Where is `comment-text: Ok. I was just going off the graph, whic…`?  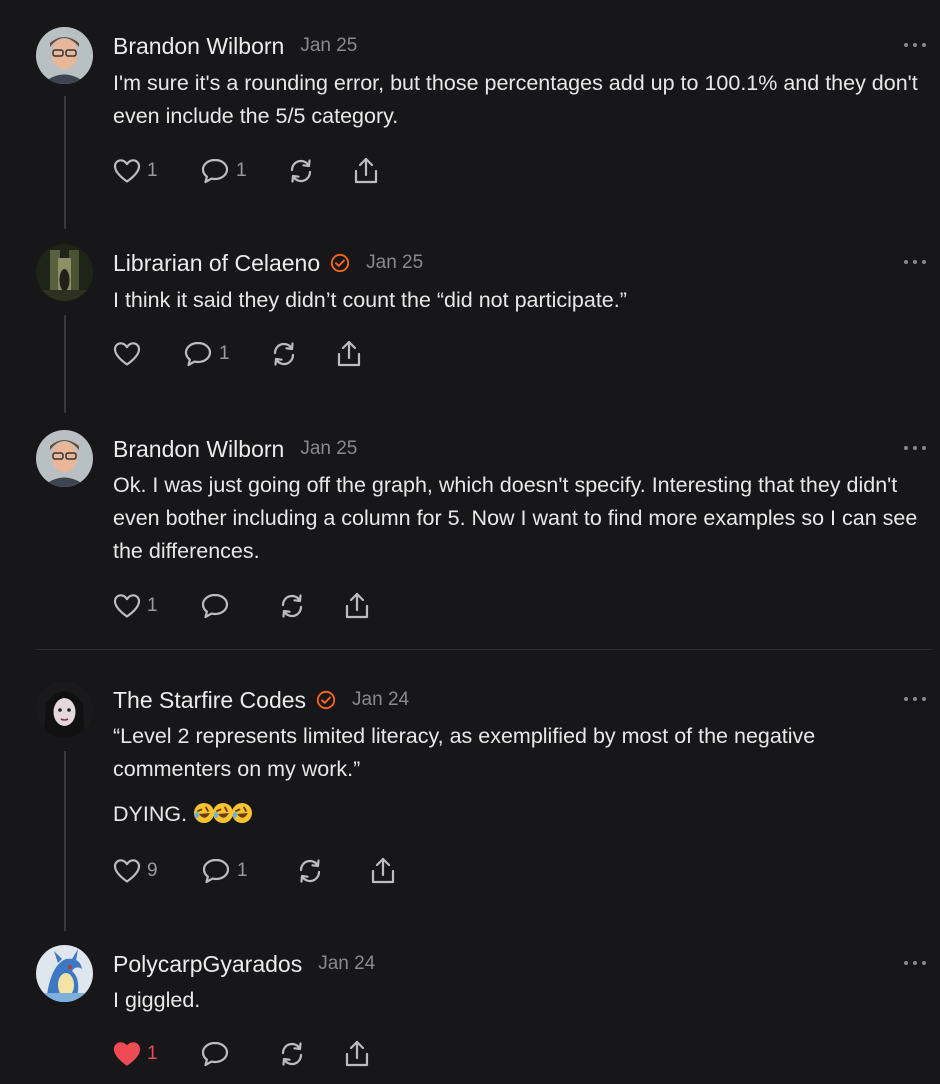
comment-text: Ok. I was just going off the graph, whic… is located at coordinates (515, 518).